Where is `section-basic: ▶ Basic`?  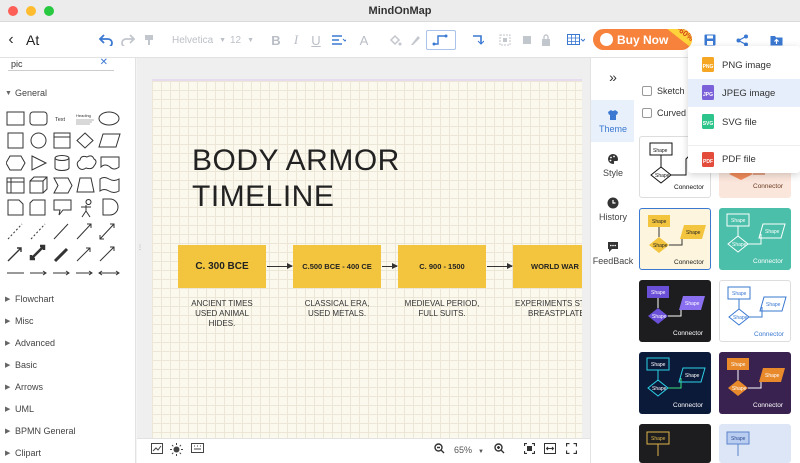
section-basic: ▶ Basic is located at coordinates (21, 365).